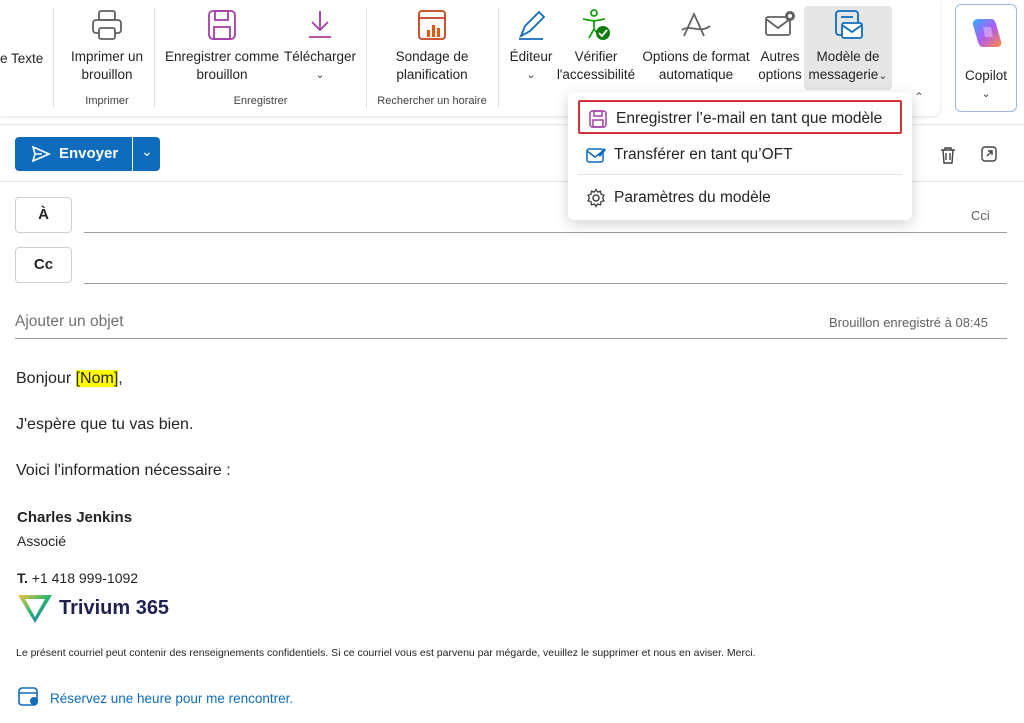  I want to click on greeting-text: Bonjour, so click(46, 378).